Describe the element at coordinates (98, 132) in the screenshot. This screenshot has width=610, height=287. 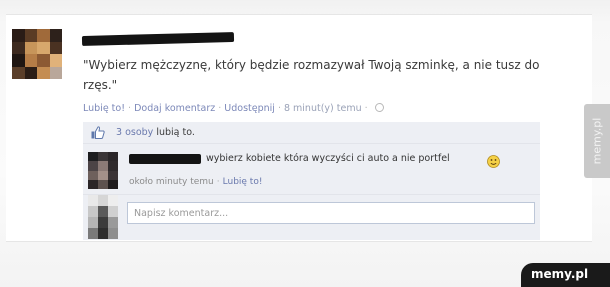
I see `thumbs-up-icon` at that location.